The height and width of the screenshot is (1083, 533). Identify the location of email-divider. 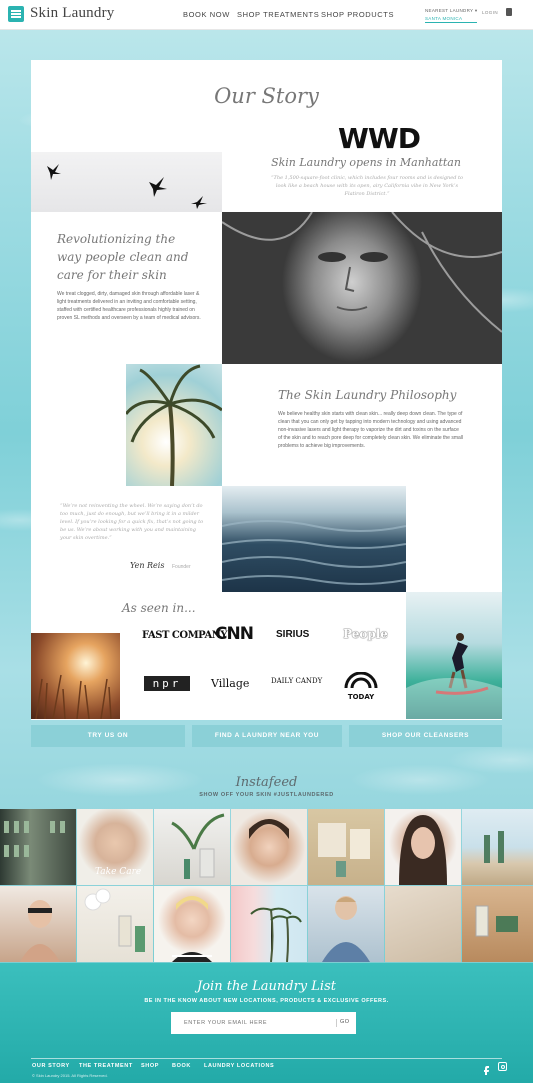
(336, 1023).